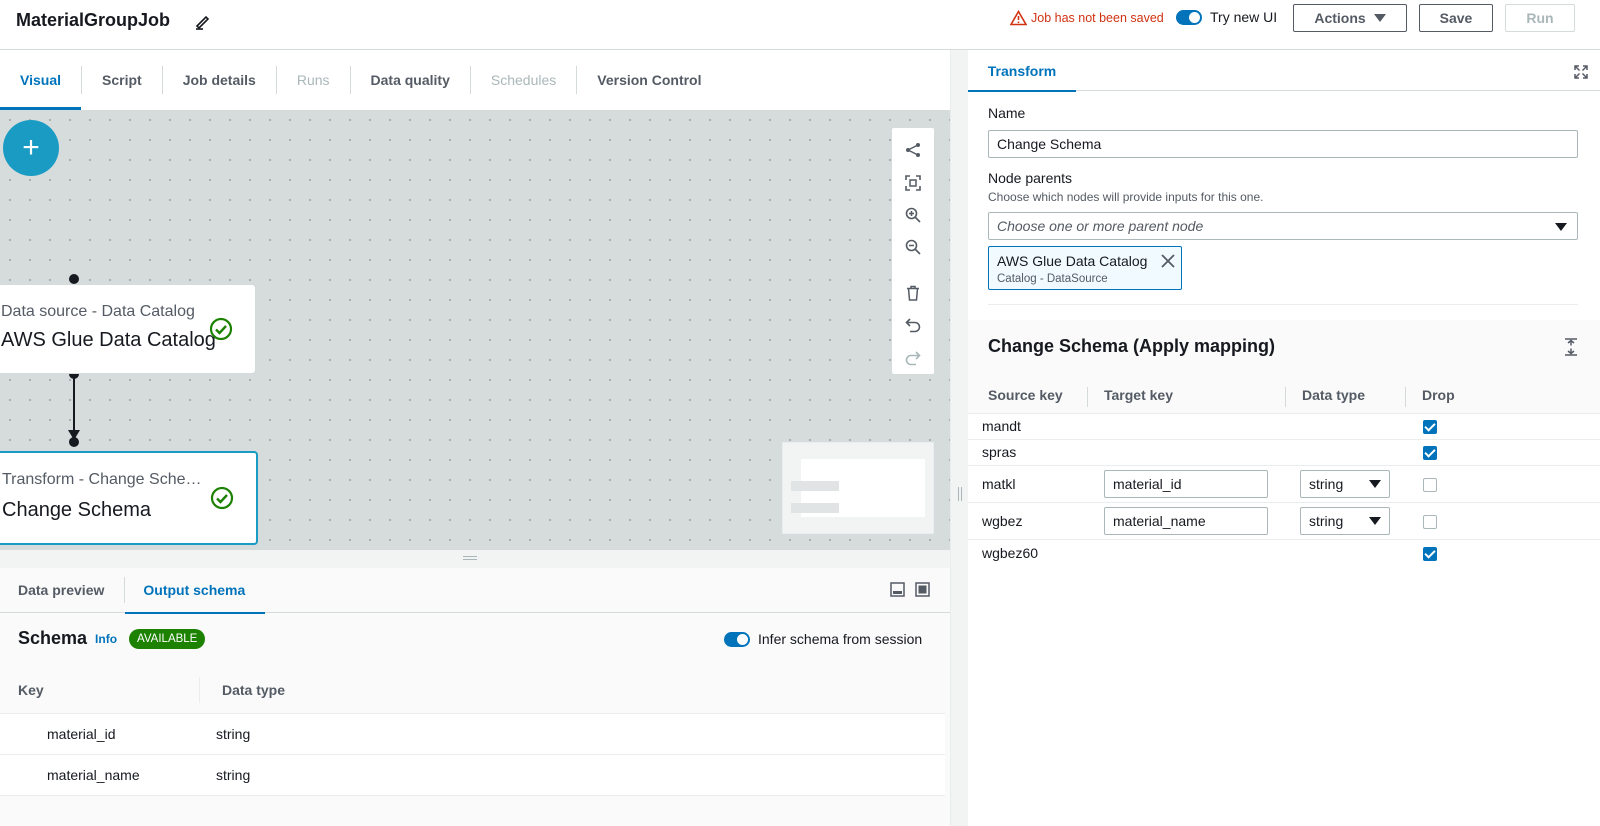 The width and height of the screenshot is (1600, 826). What do you see at coordinates (1022, 71) in the screenshot?
I see `tab-transform: Transform` at bounding box center [1022, 71].